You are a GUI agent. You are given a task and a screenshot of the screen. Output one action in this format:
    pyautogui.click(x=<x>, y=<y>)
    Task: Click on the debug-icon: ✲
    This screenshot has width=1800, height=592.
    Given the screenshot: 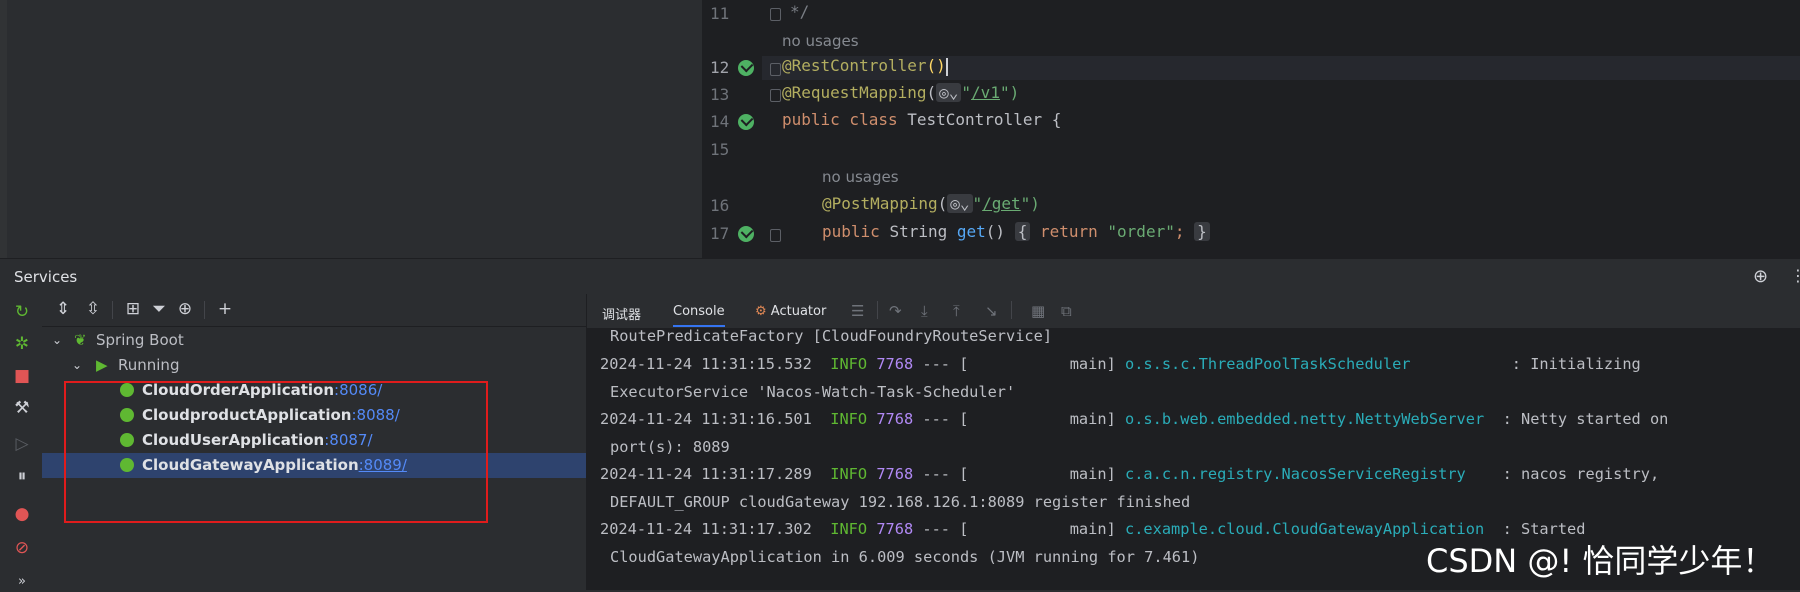 What is the action you would take?
    pyautogui.click(x=22, y=344)
    